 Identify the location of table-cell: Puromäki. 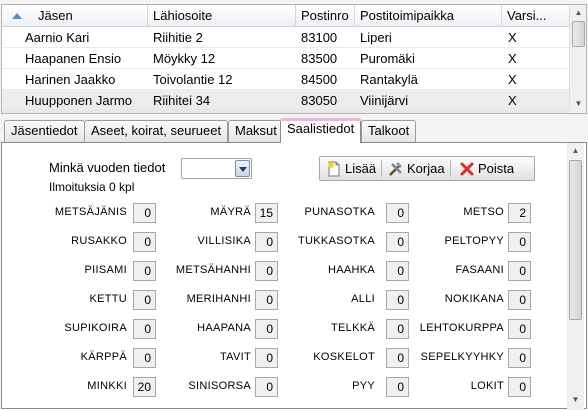
(387, 58).